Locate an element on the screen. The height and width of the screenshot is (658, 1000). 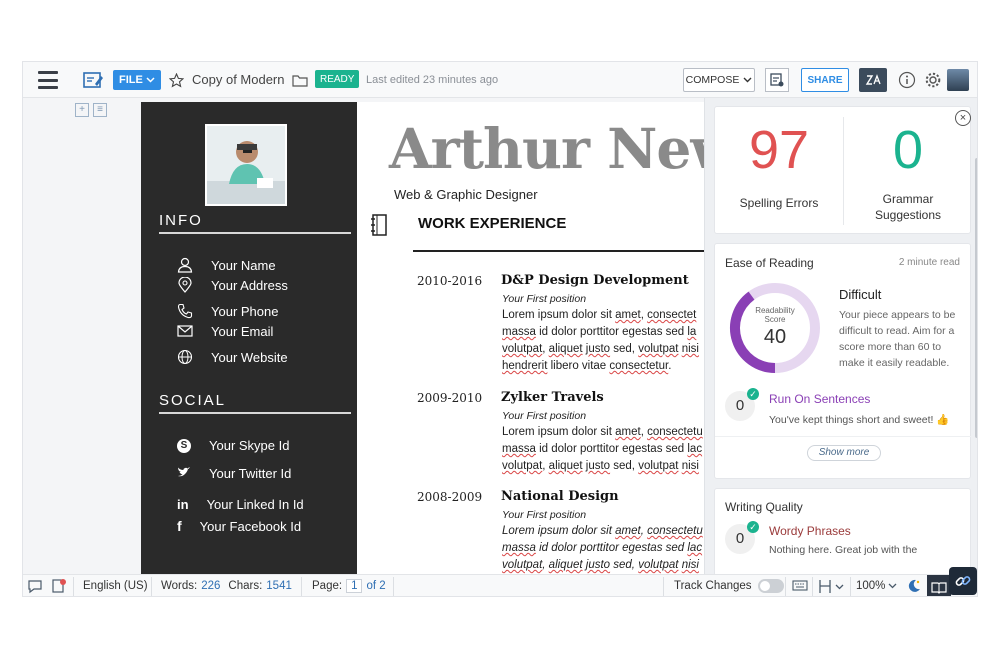
toggle-switch is located at coordinates (770, 586).